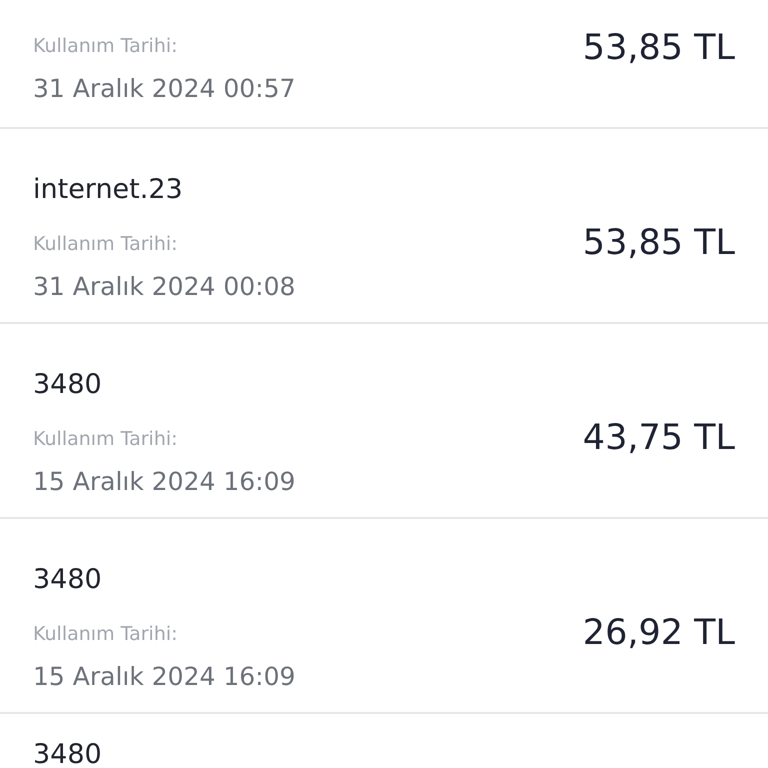 This screenshot has width=768, height=768. Describe the element at coordinates (658, 633) in the screenshot. I see `transaction-amount: 26,92 TL` at that location.